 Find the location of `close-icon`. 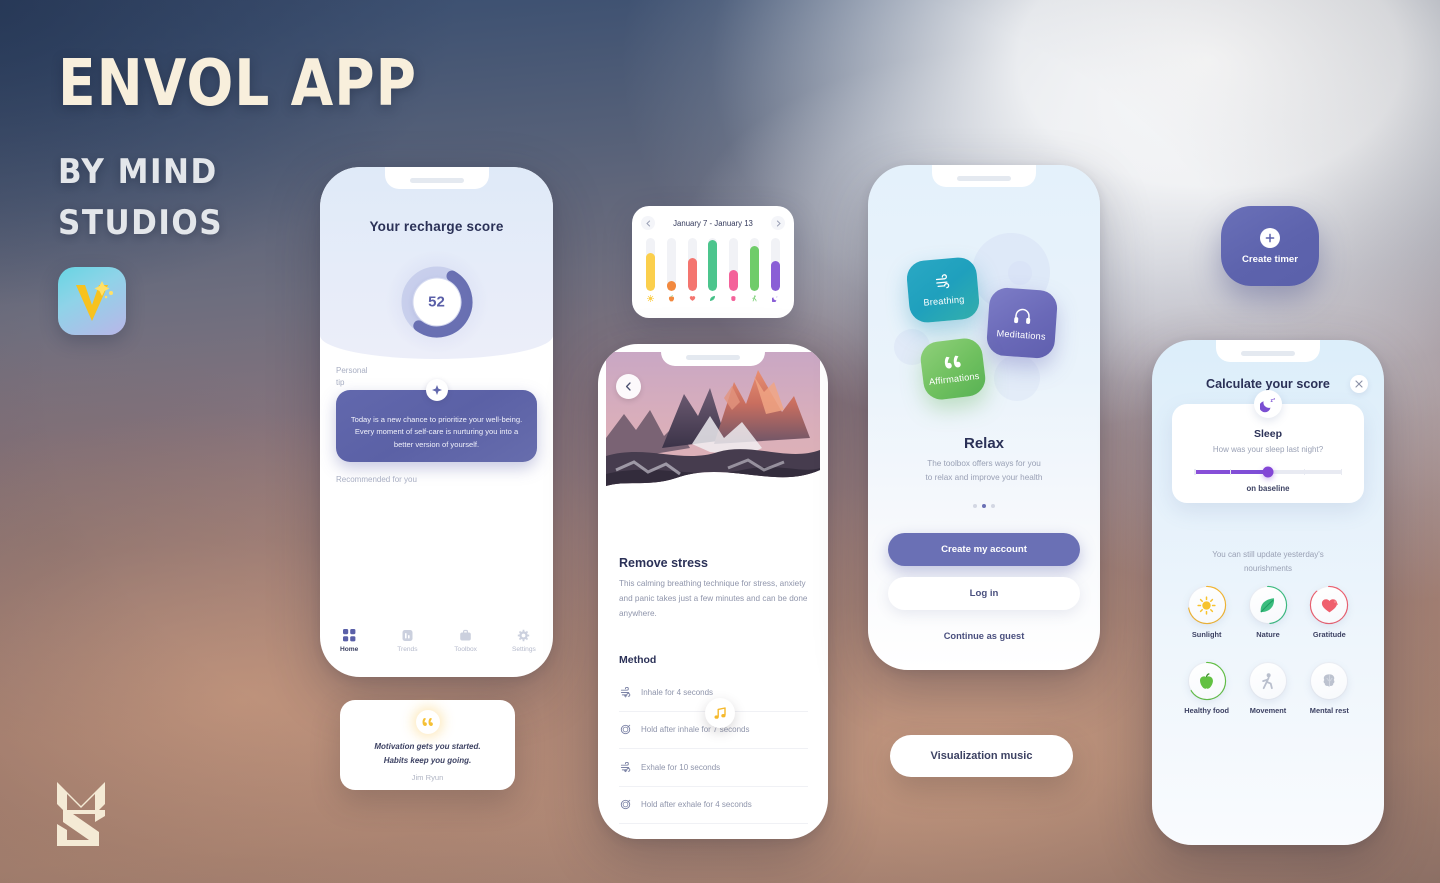

close-icon is located at coordinates (1359, 384).